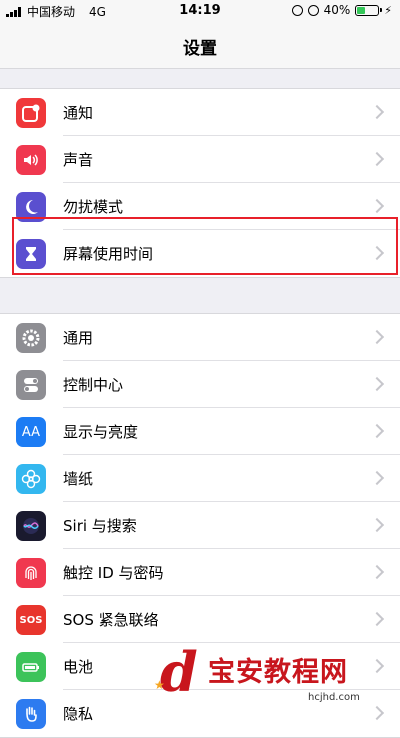  Describe the element at coordinates (200, 112) in the screenshot. I see `settings-row-notifications: 通知` at that location.